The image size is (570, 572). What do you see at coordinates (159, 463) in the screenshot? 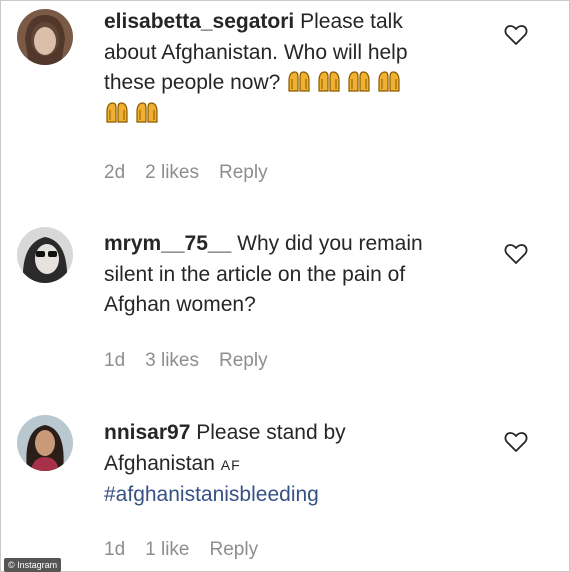
I see `comment-body-line: Afghanistan` at bounding box center [159, 463].